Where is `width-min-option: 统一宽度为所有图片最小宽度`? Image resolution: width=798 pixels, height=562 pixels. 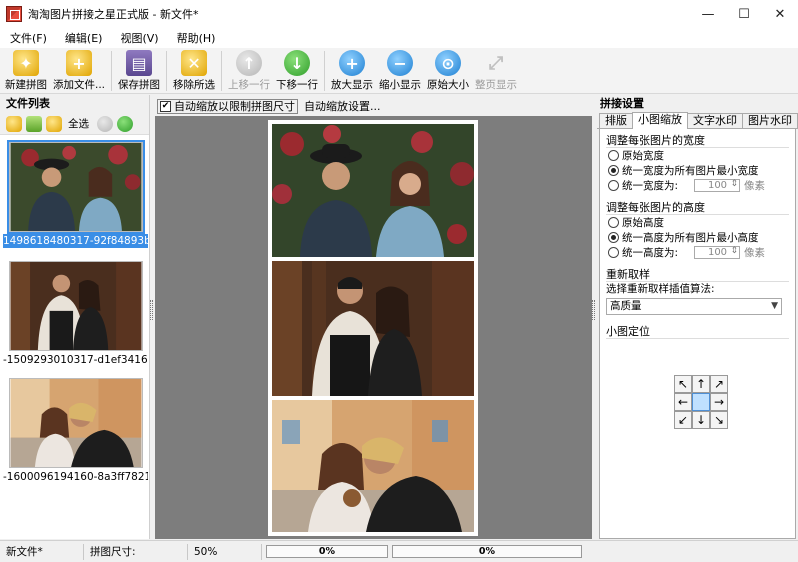 width-min-option: 统一宽度为所有图片最小宽度 is located at coordinates (698, 170).